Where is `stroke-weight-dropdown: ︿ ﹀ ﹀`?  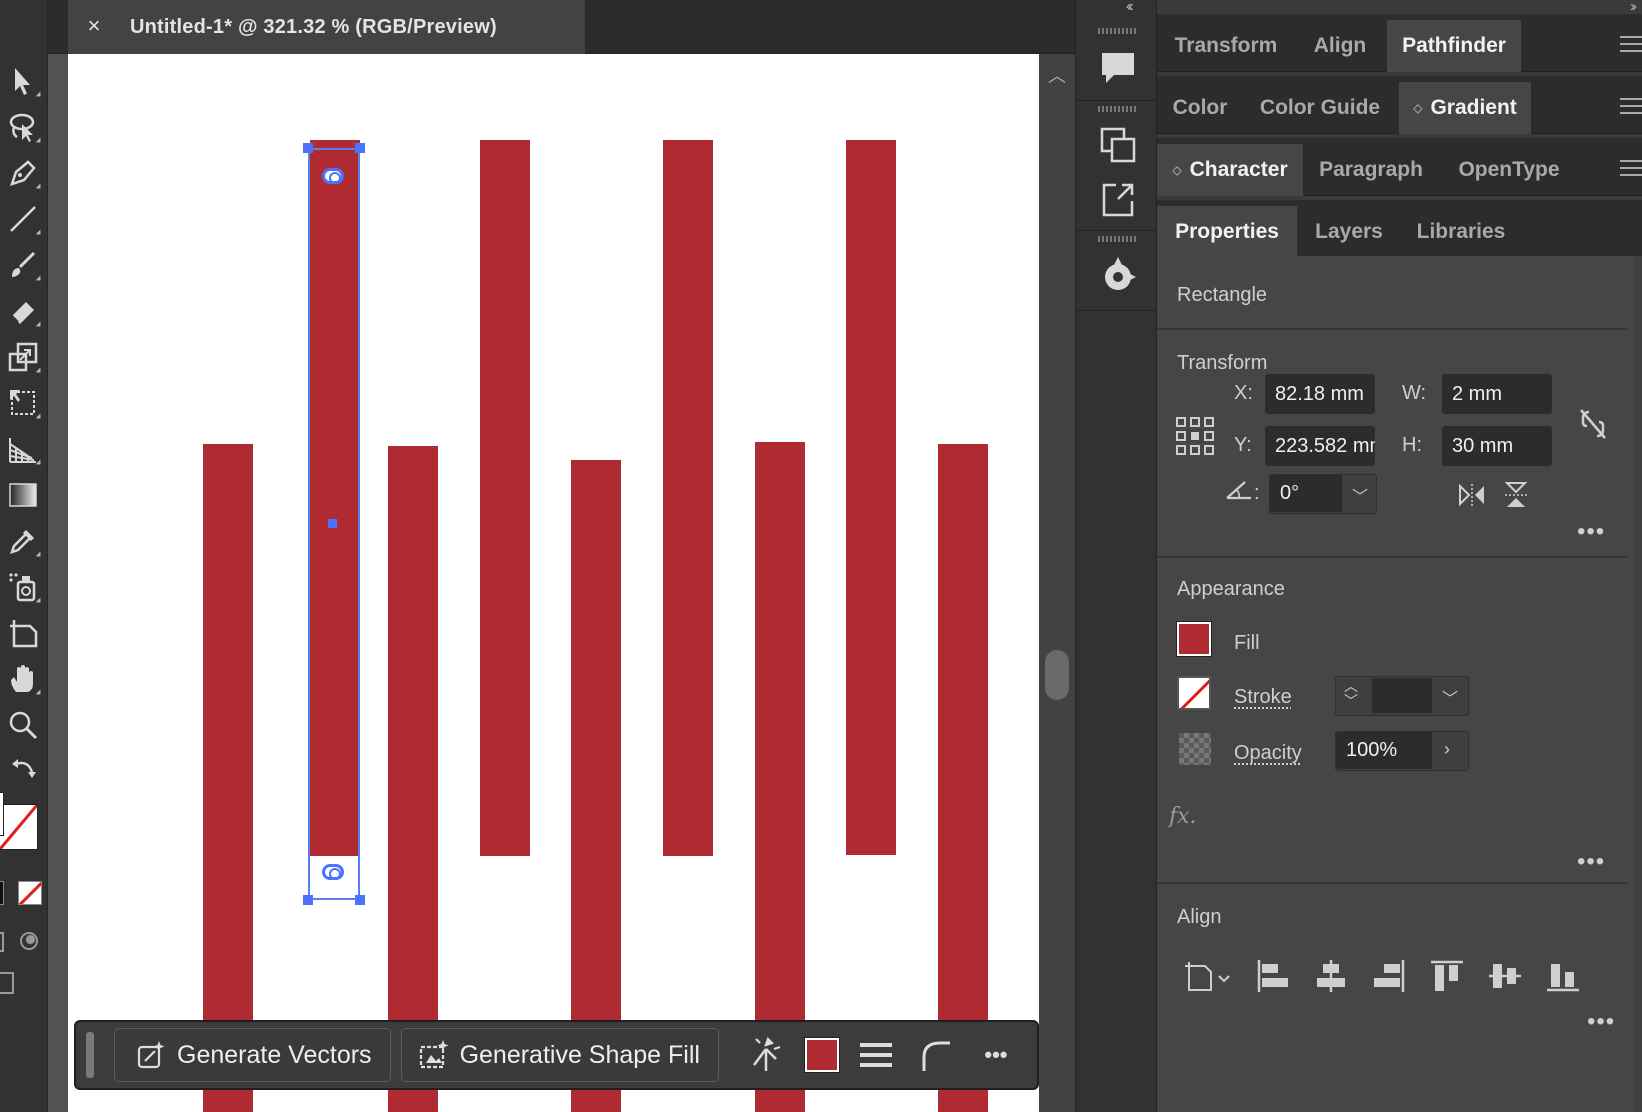 stroke-weight-dropdown: ︿ ﹀ ﹀ is located at coordinates (1402, 696).